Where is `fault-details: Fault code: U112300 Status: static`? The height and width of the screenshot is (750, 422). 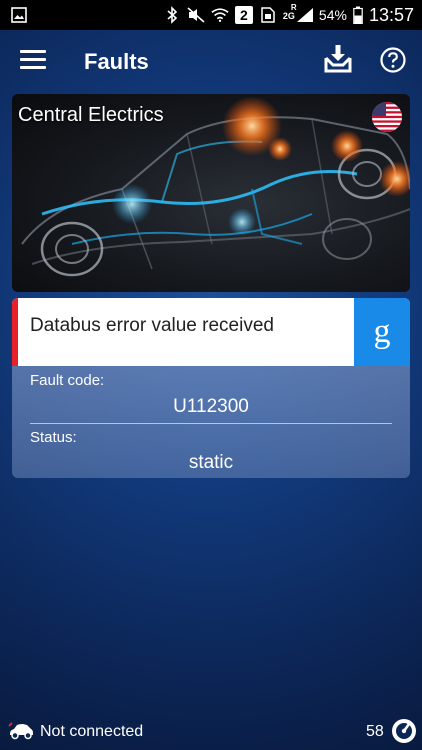
fault-details: Fault code: U112300 Status: static is located at coordinates (211, 422).